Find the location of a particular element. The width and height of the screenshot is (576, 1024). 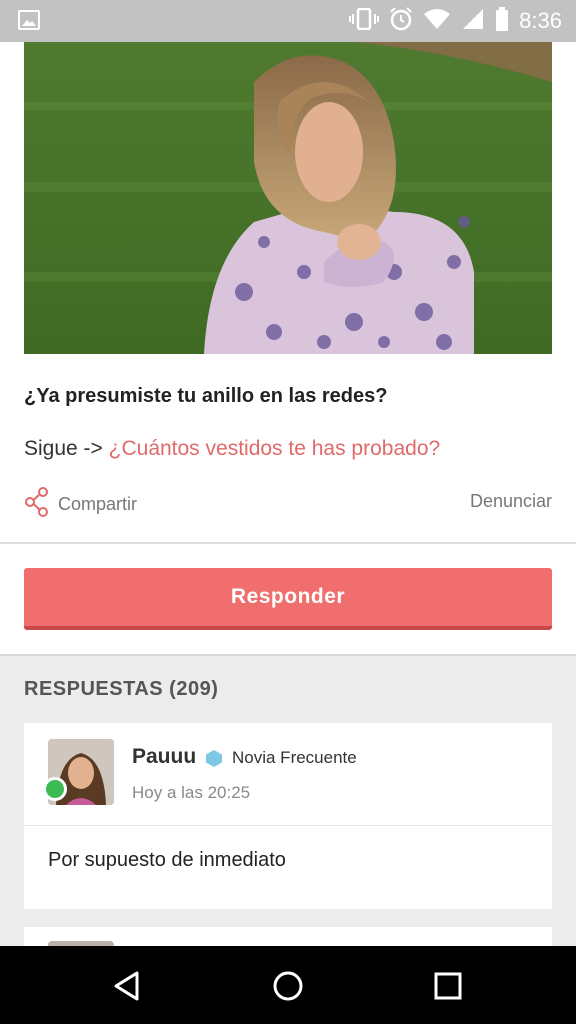

follow-link: ¿Cuántos vestidos te has probado? is located at coordinates (275, 448).